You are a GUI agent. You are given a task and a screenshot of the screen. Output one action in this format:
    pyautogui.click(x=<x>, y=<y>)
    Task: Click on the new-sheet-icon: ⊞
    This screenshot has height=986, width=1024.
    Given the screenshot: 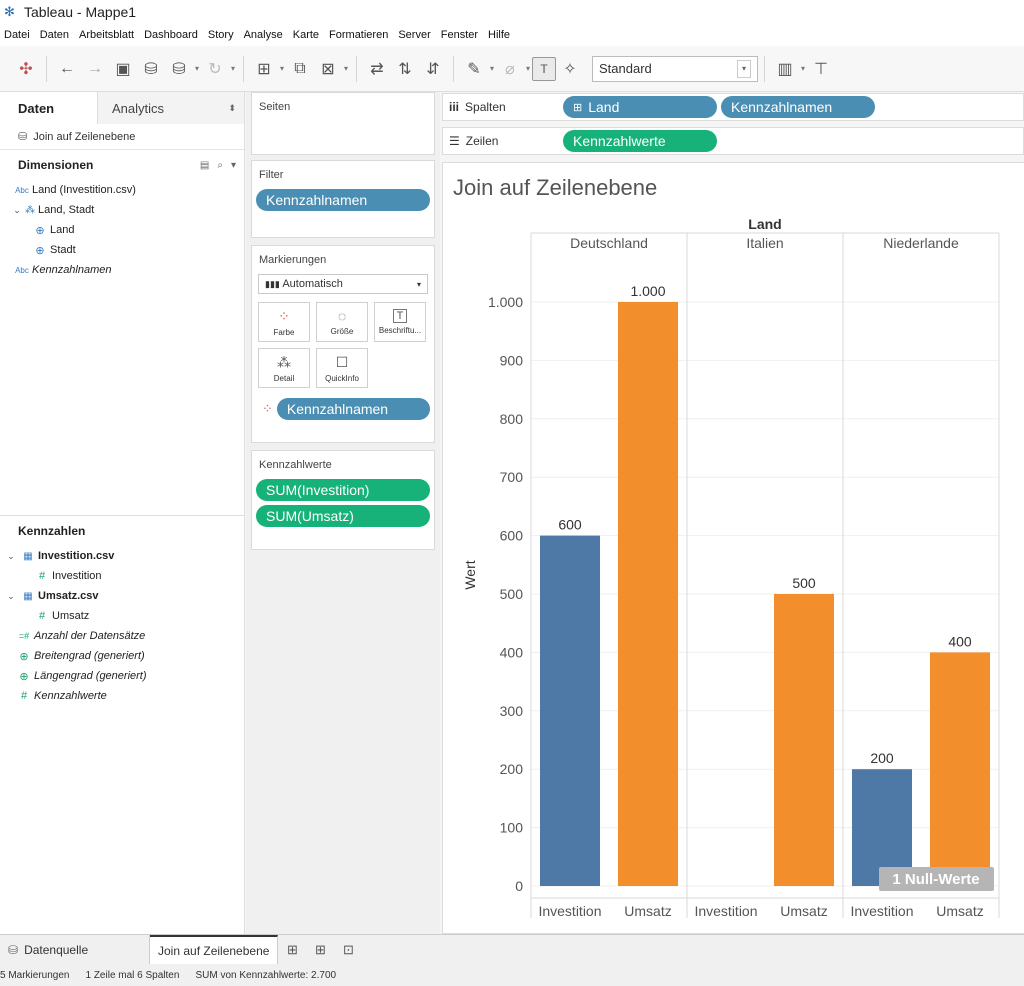 What is the action you would take?
    pyautogui.click(x=264, y=69)
    